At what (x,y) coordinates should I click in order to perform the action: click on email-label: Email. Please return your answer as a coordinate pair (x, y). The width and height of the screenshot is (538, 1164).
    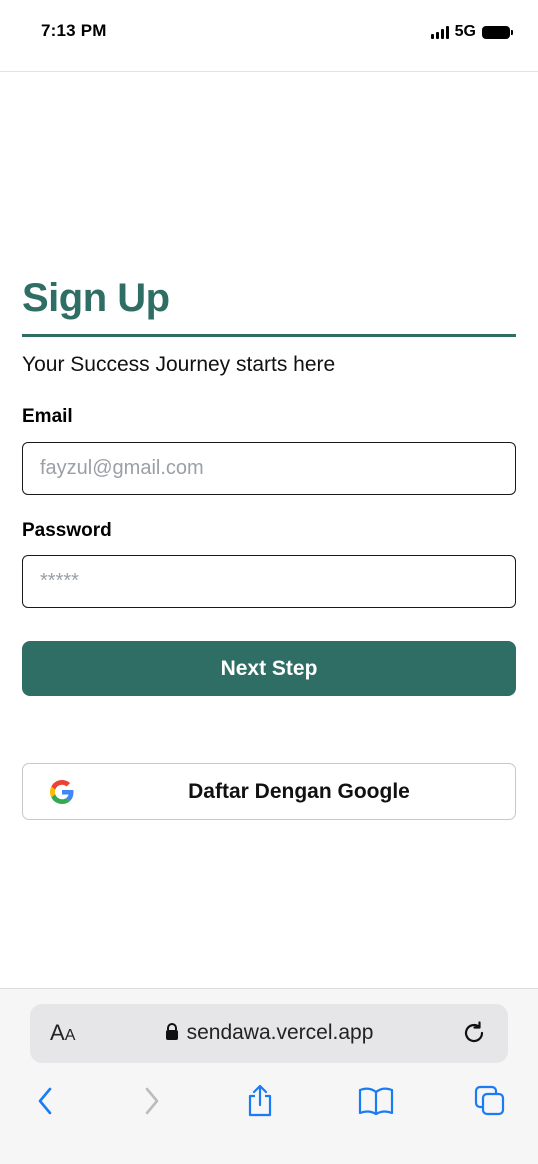
    Looking at the image, I should click on (47, 416).